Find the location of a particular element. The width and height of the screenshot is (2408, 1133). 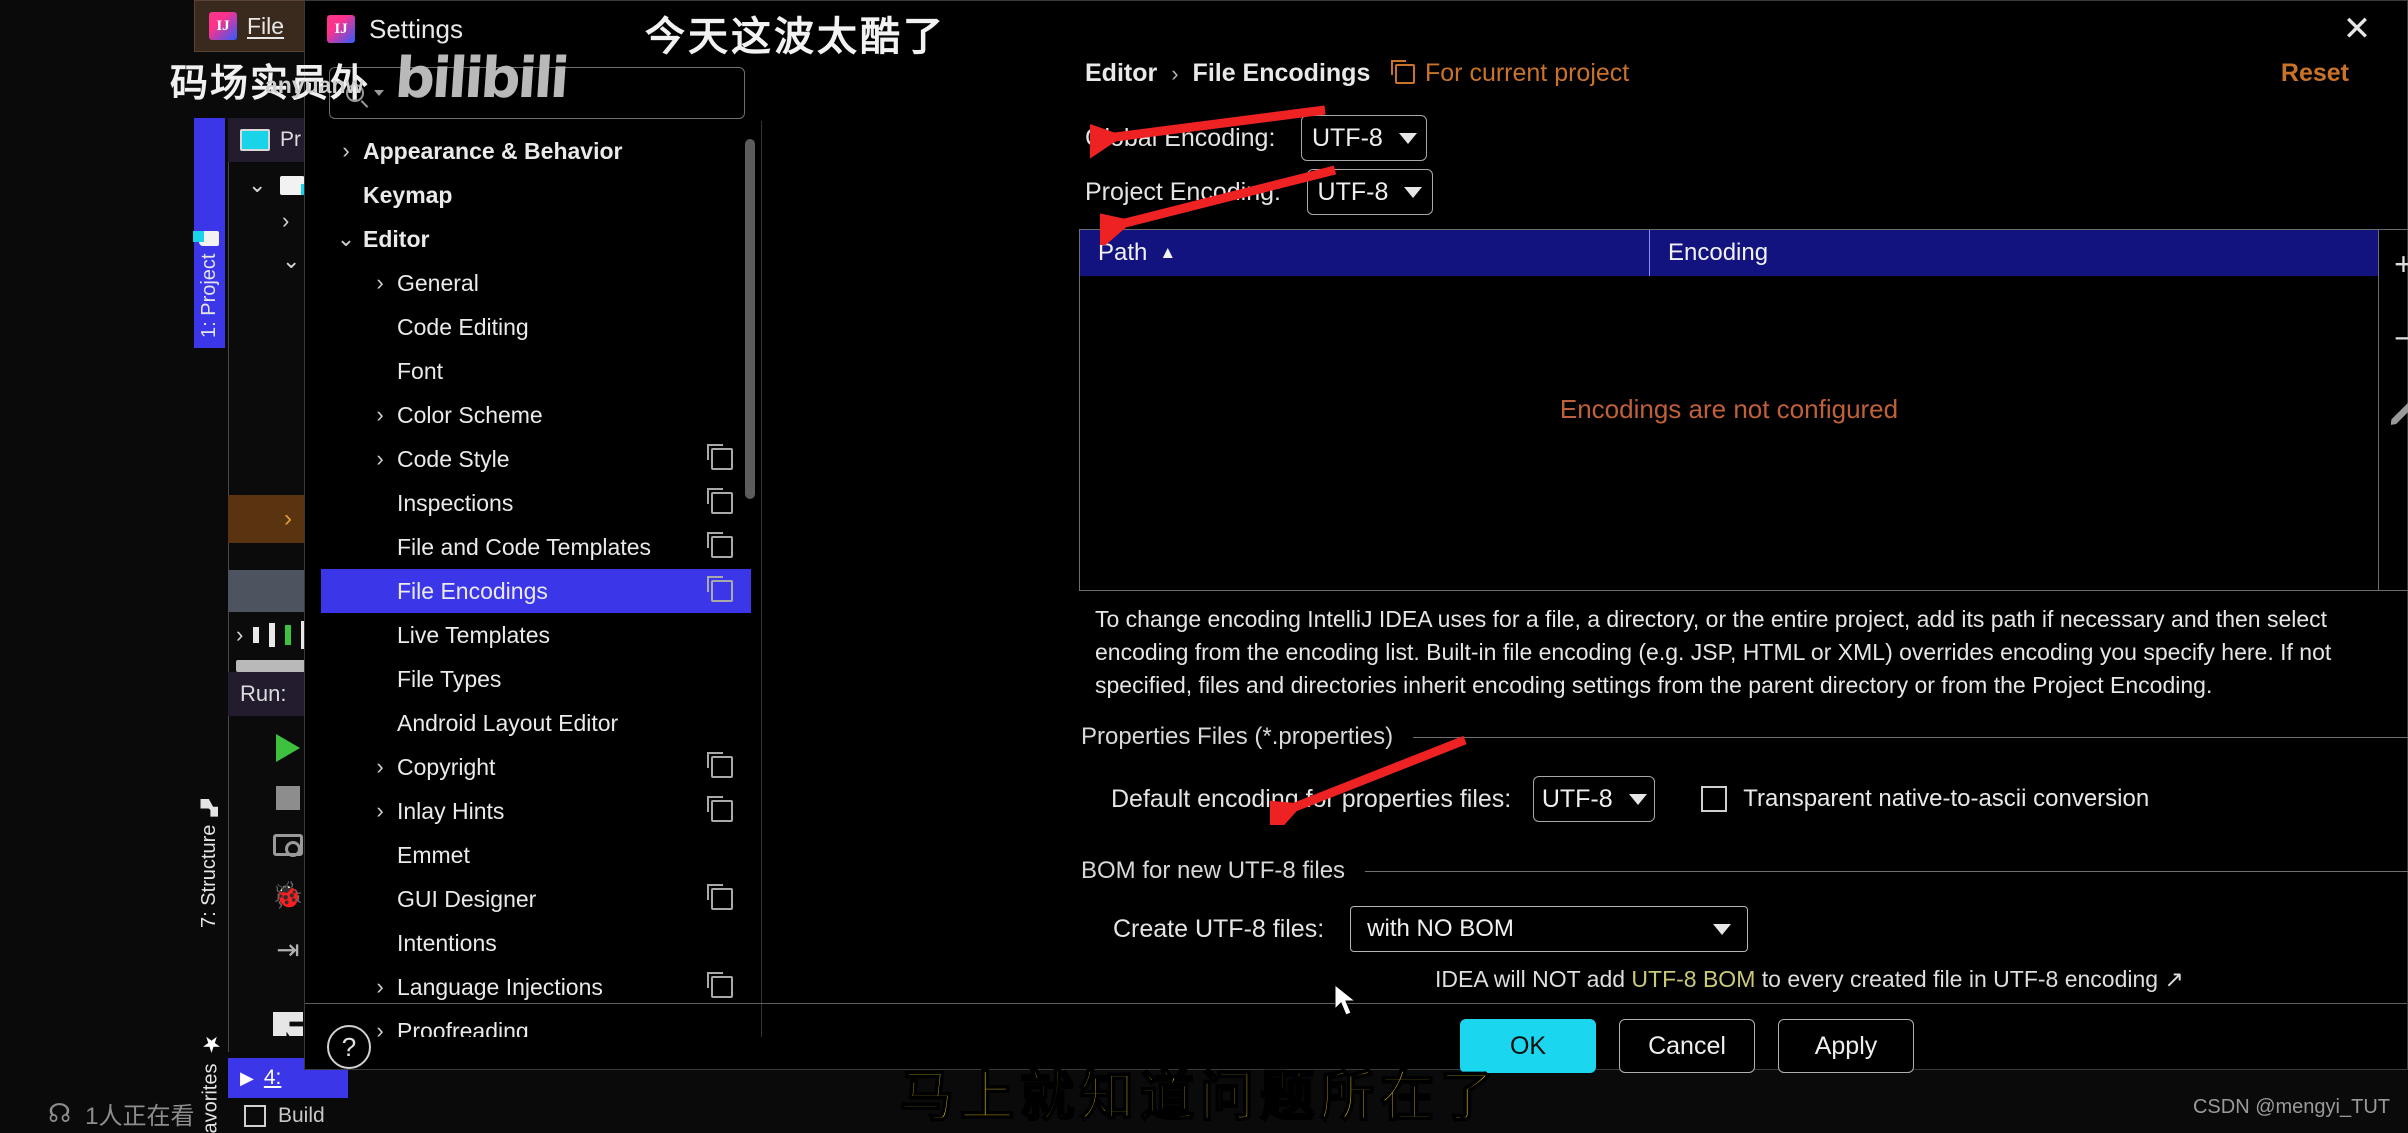

sidebar-item-live-templates: Live Templates is located at coordinates (536, 635).